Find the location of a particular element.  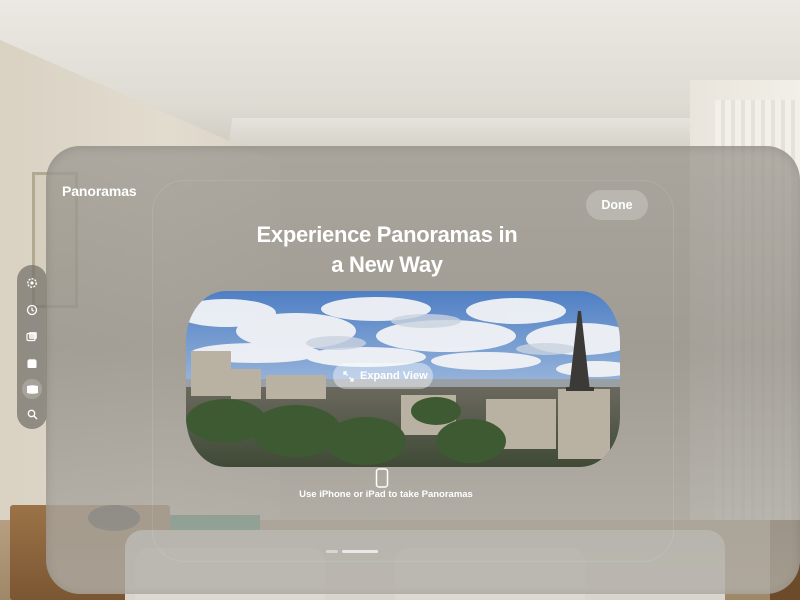

tab-bar is located at coordinates (32, 347).